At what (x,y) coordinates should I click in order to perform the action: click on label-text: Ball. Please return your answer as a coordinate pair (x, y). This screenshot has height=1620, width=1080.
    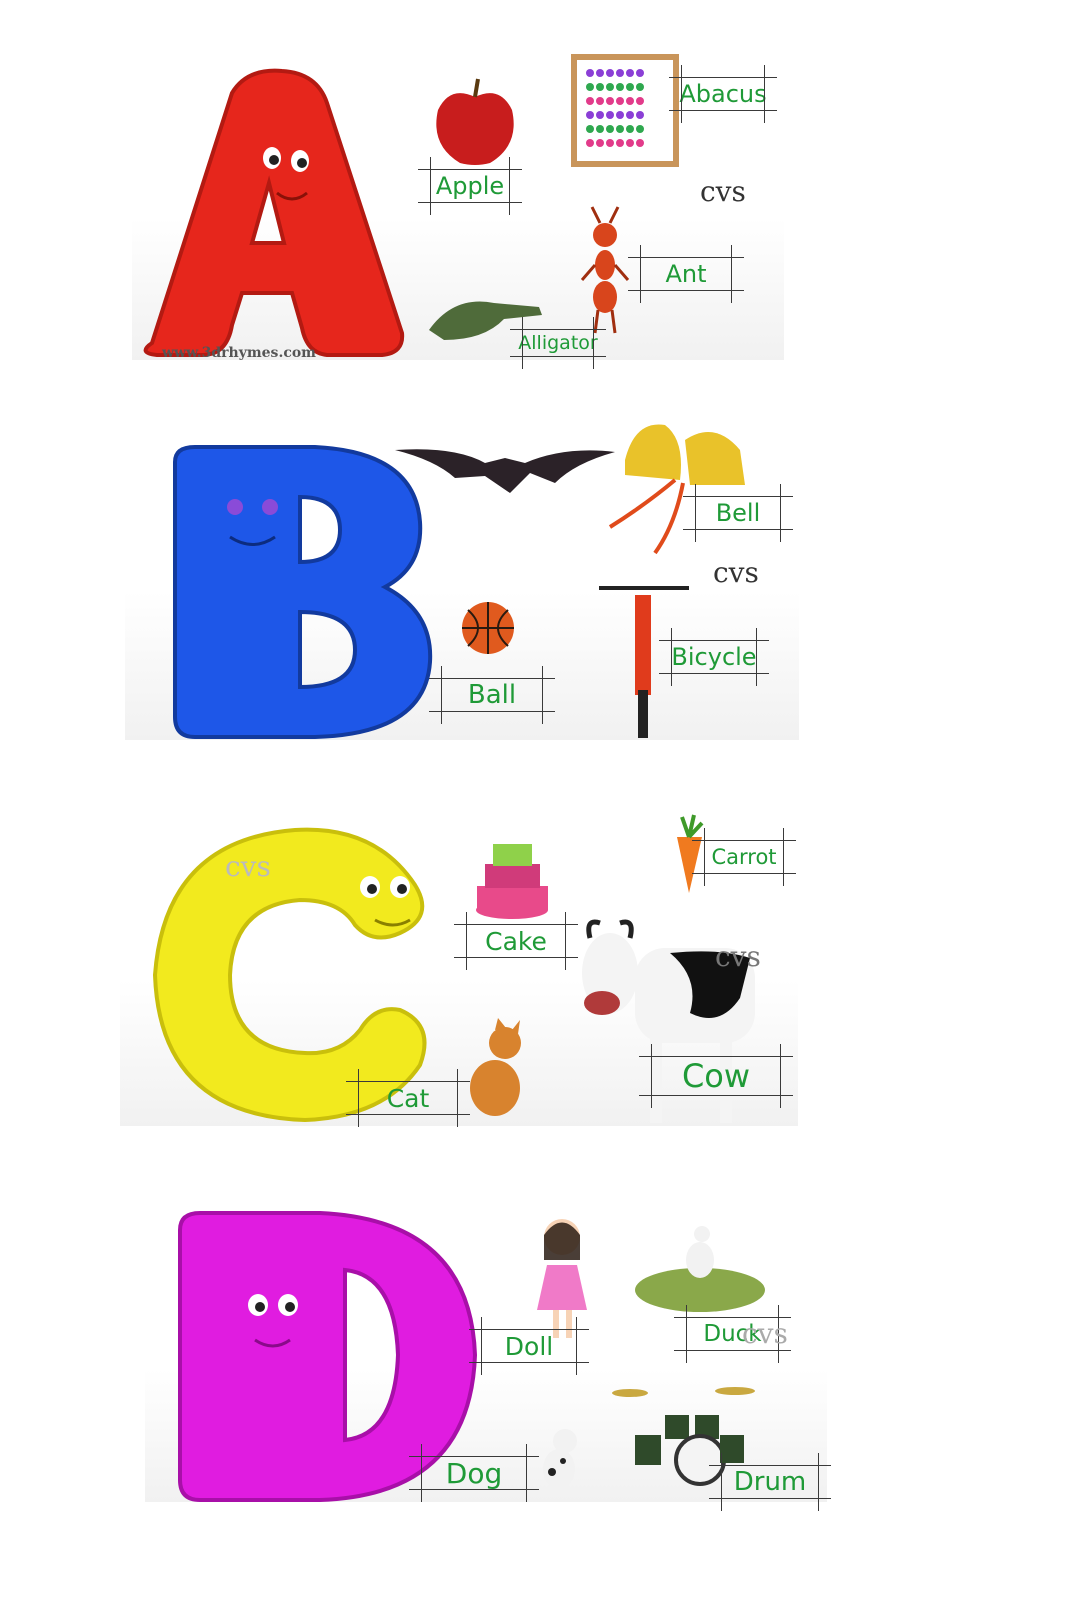
    Looking at the image, I should click on (492, 695).